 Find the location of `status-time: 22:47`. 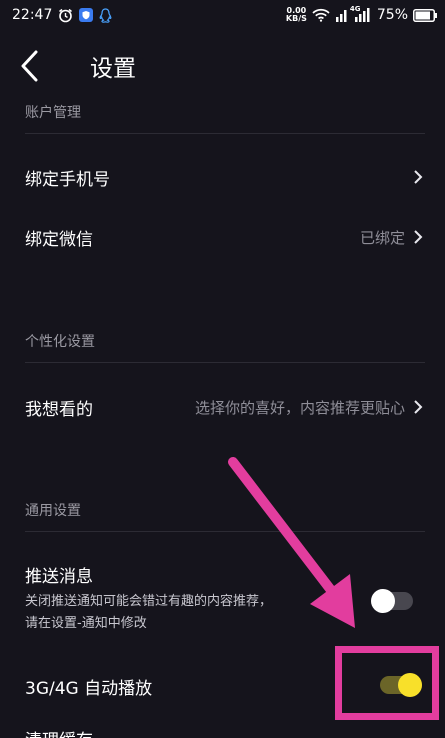

status-time: 22:47 is located at coordinates (32, 15).